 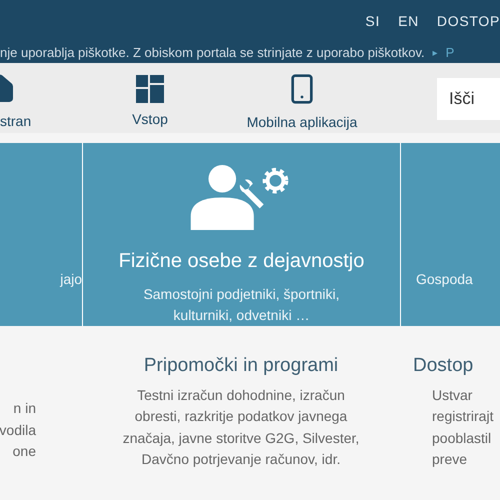 What do you see at coordinates (71, 279) in the screenshot?
I see `tile-description: jajo` at bounding box center [71, 279].